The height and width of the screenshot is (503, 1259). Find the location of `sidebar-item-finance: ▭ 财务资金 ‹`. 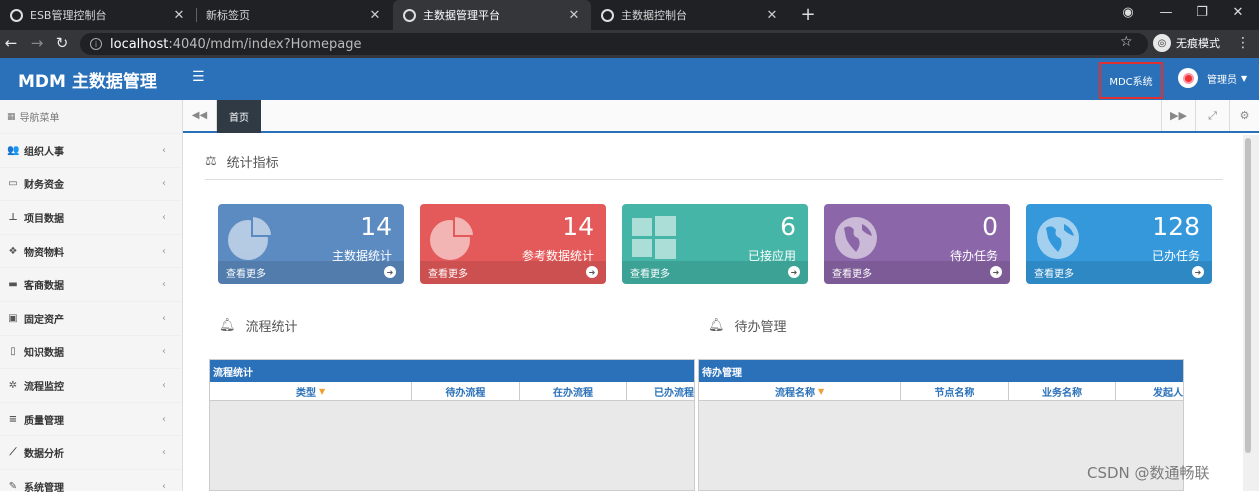

sidebar-item-finance: ▭ 财务资金 ‹ is located at coordinates (91, 183).